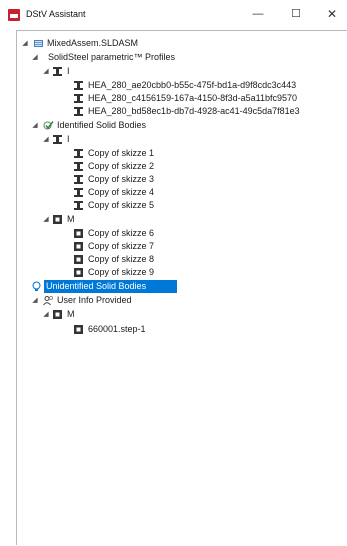  What do you see at coordinates (92, 314) in the screenshot?
I see `tree-node-user-info-m: ◢ M` at bounding box center [92, 314].